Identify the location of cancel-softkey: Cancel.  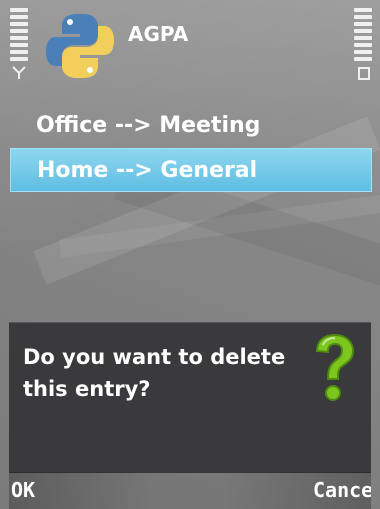
(342, 490).